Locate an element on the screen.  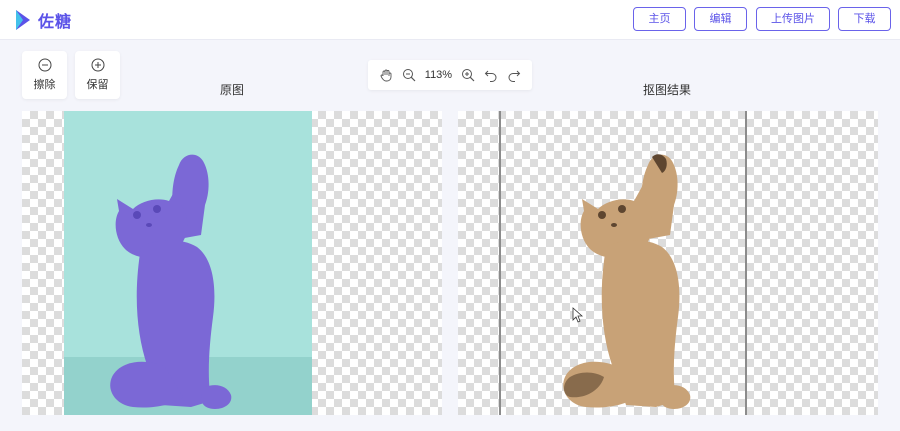
keep-tool-button: 保留 is located at coordinates (97, 75).